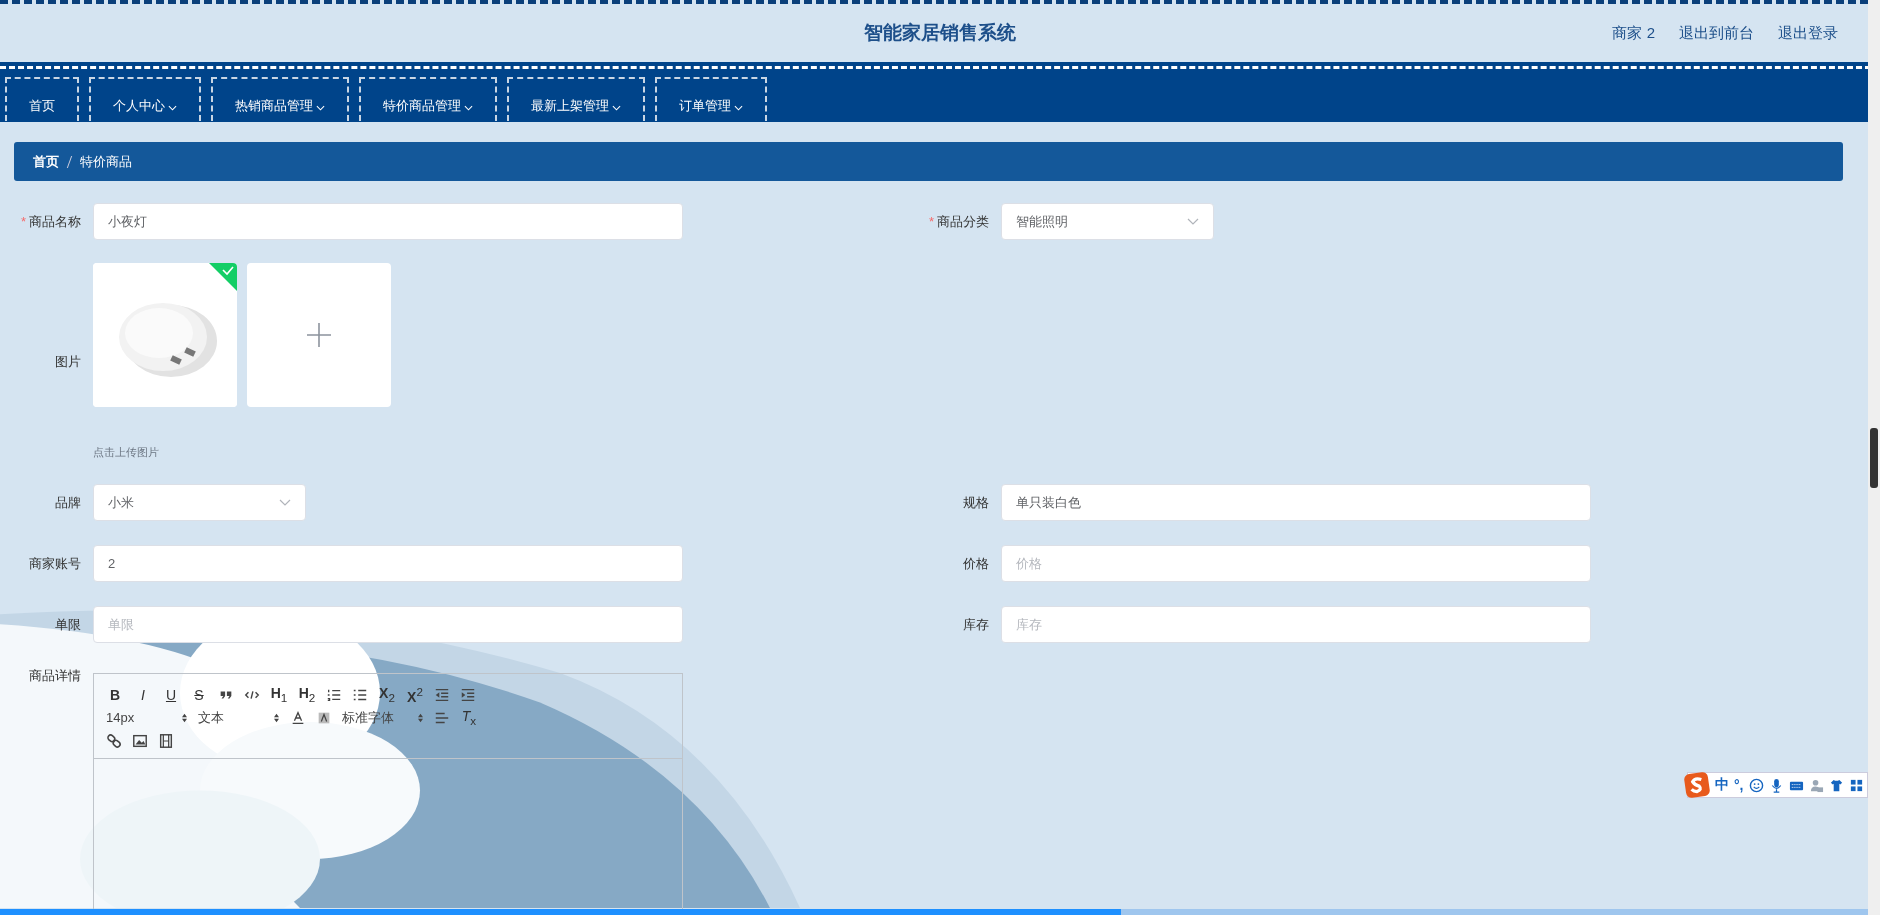 This screenshot has width=1880, height=915. What do you see at coordinates (279, 694) in the screenshot?
I see `format-button: H$_{1}$` at bounding box center [279, 694].